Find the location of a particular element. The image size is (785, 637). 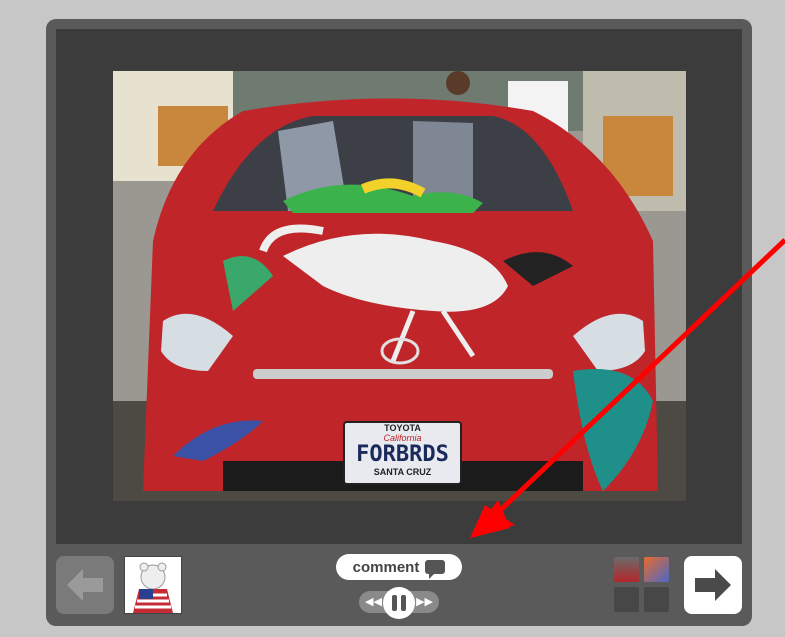

pause-button is located at coordinates (399, 603).